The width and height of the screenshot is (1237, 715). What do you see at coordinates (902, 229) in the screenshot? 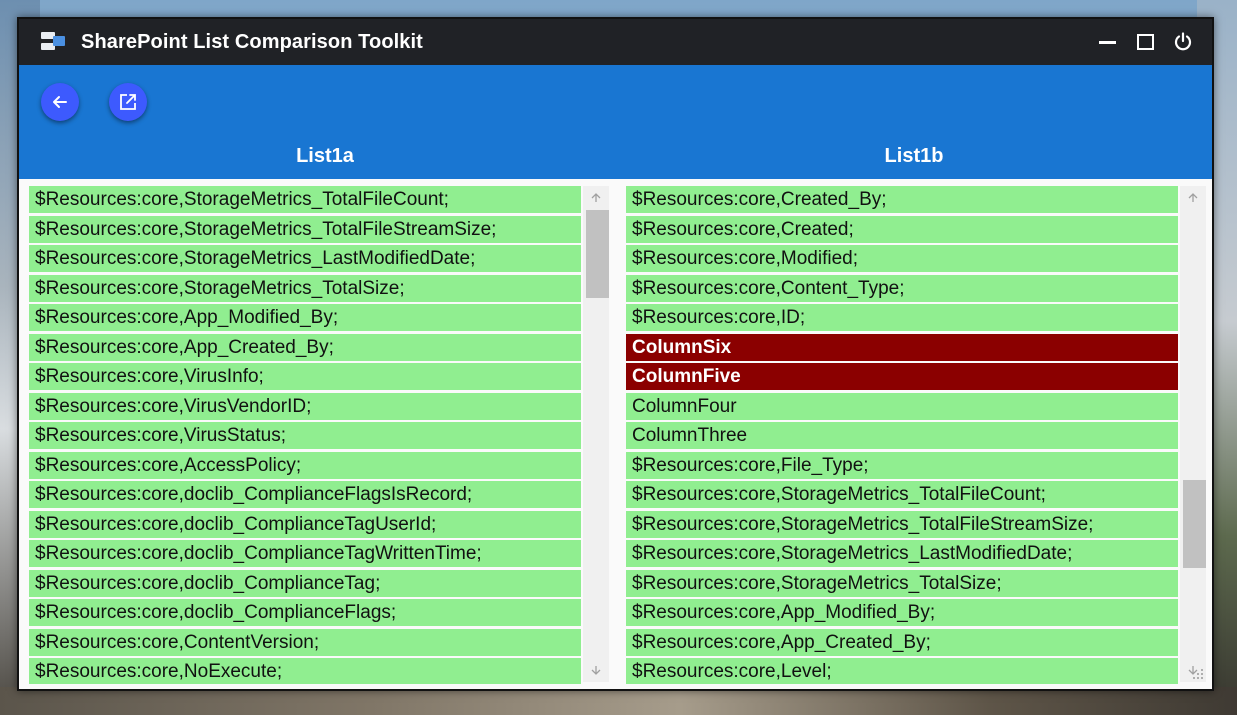
I see `list-item: $Resources:core,Created;` at bounding box center [902, 229].